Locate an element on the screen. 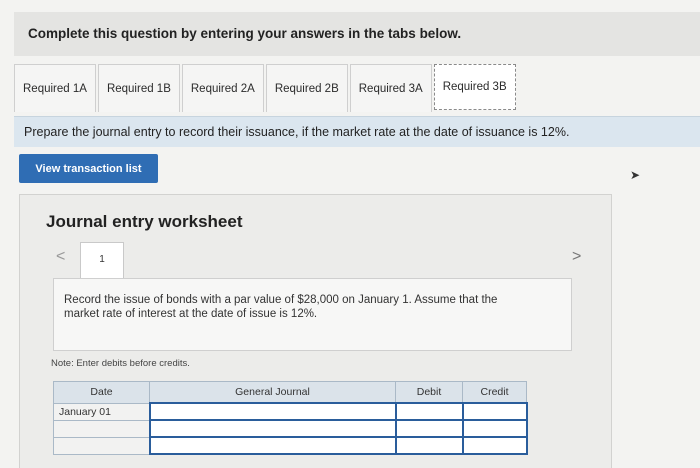 The width and height of the screenshot is (700, 468). table-row: January 01 is located at coordinates (290, 411).